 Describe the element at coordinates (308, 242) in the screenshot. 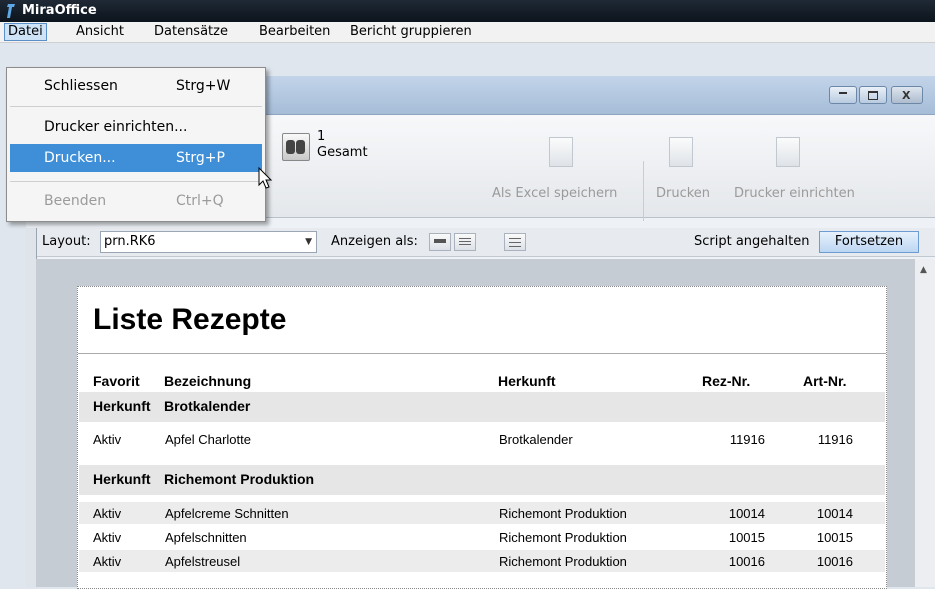

I see `chevron-down-icon: ▼` at that location.